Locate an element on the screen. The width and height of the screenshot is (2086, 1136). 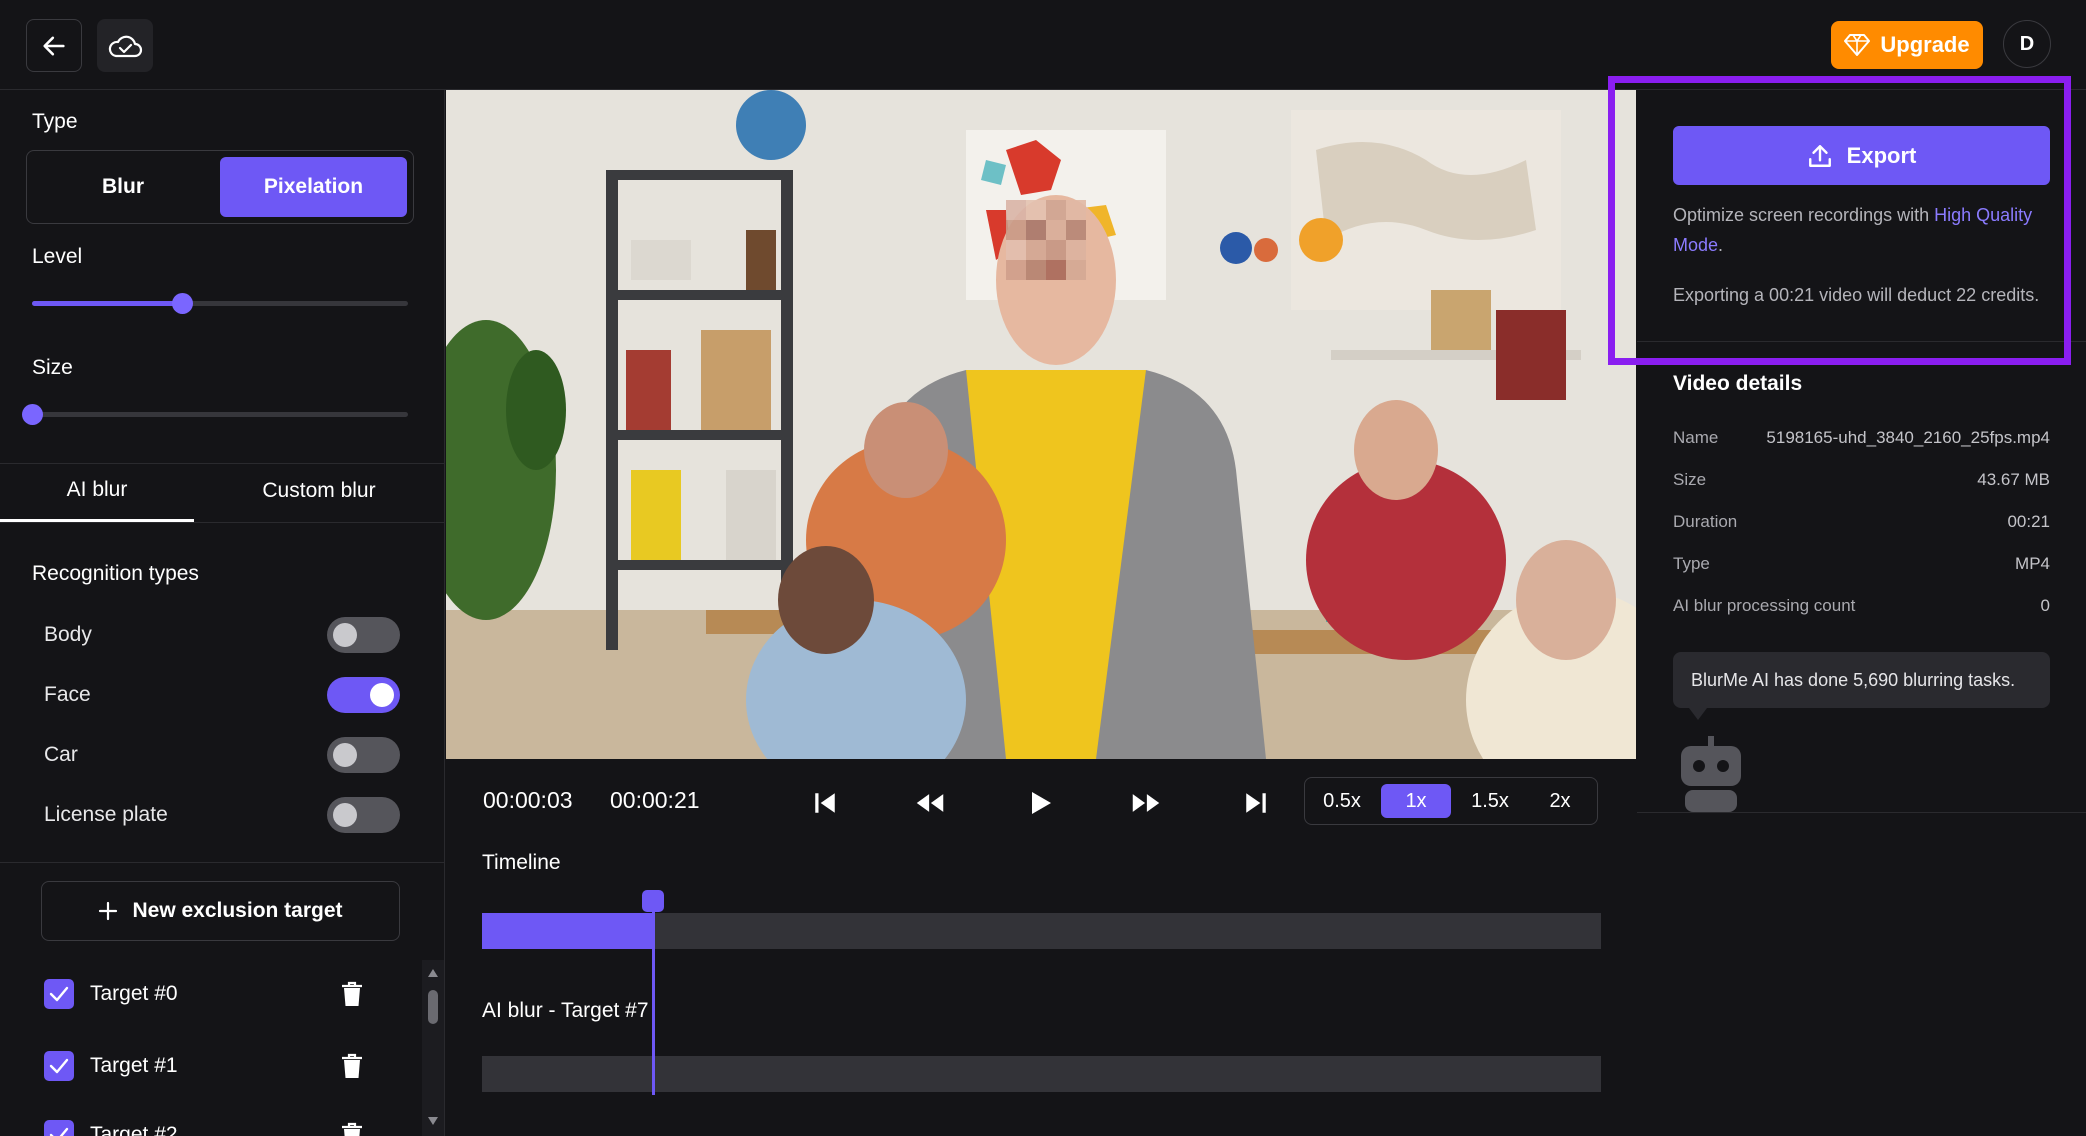
tab-custom-blur: Custom blur is located at coordinates (319, 491).